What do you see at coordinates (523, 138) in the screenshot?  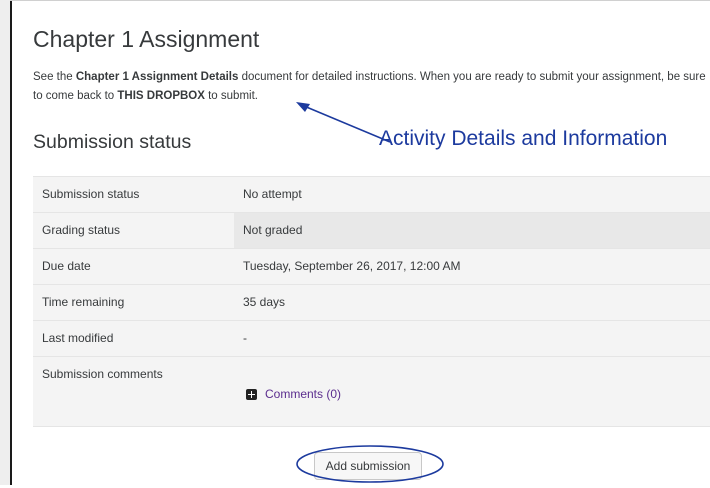 I see `annotation-label: Activity Details and Information` at bounding box center [523, 138].